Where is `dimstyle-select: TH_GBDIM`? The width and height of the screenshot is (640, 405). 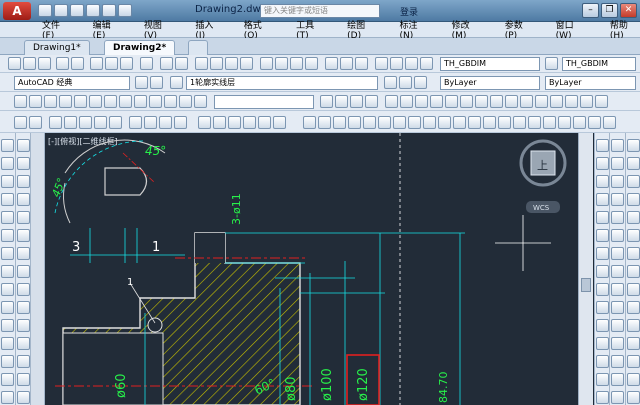 dimstyle-select: TH_GBDIM is located at coordinates (490, 64).